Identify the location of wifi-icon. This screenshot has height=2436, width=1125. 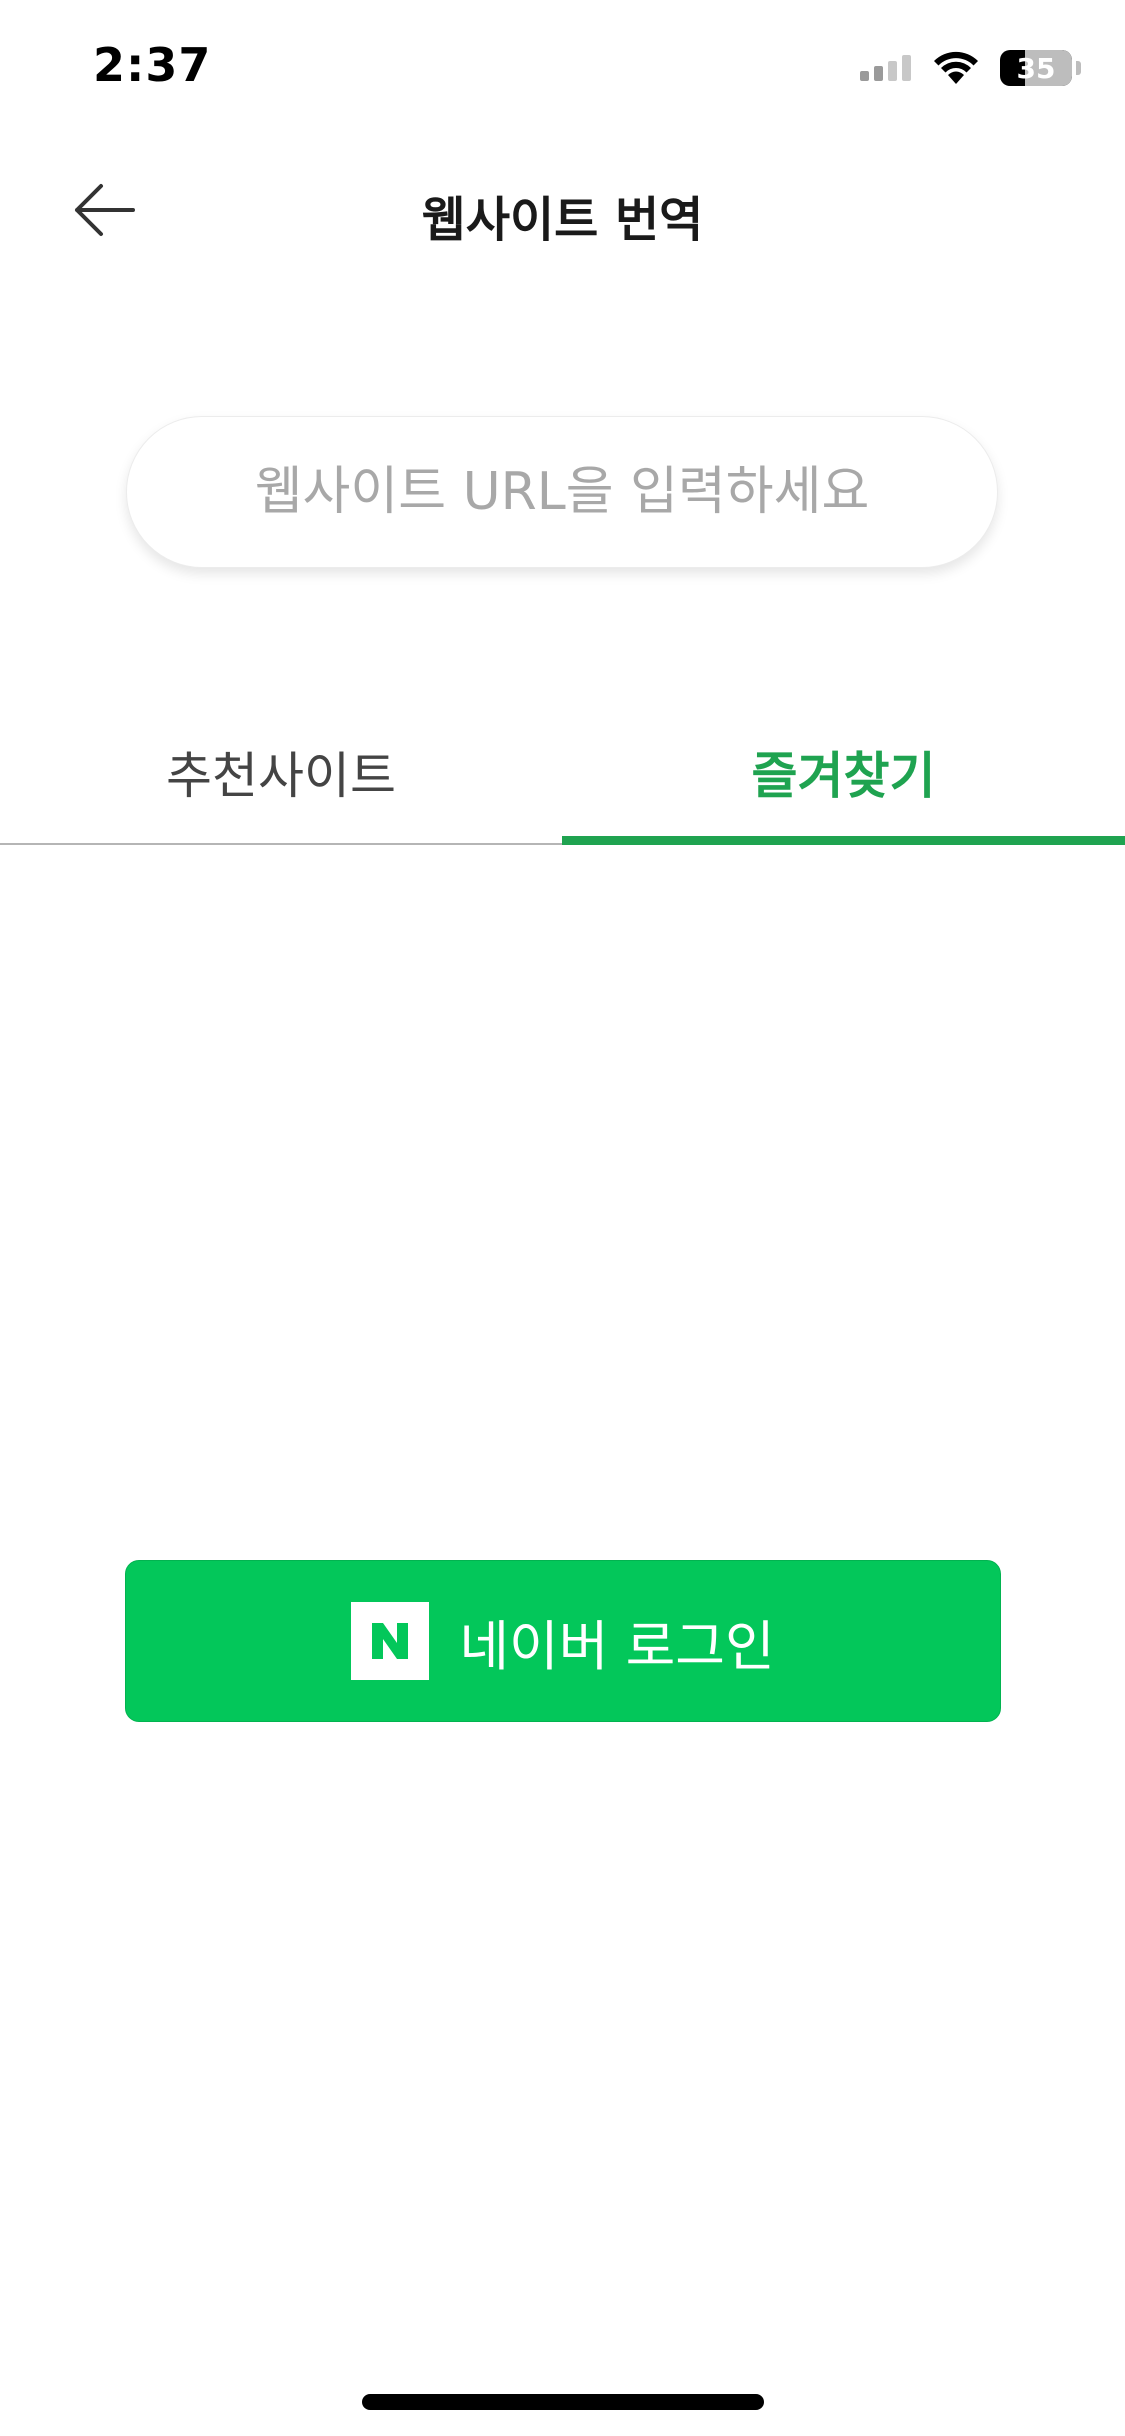
(956, 67).